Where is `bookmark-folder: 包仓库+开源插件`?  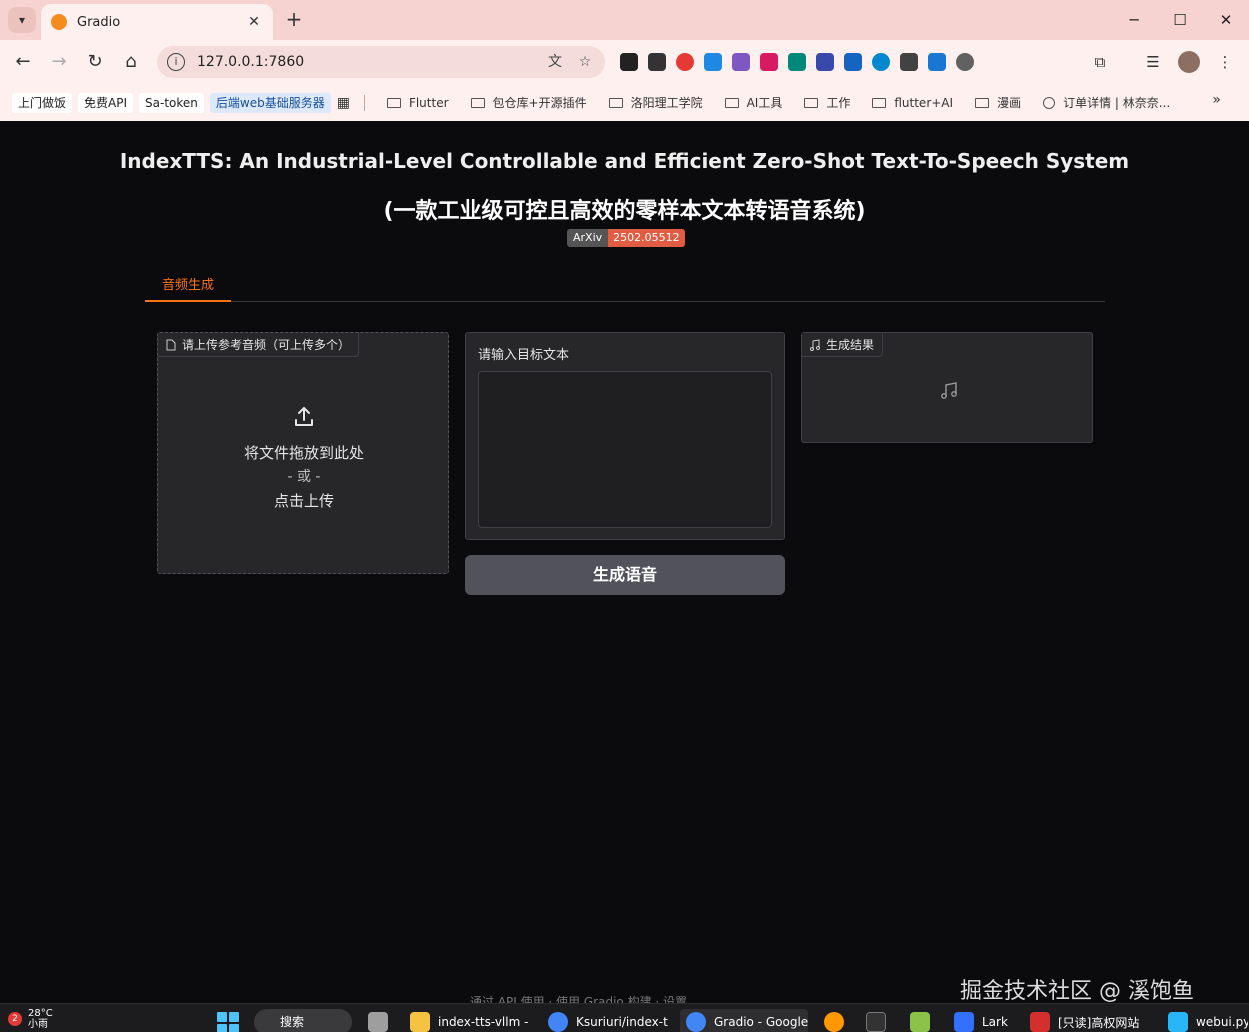 bookmark-folder: 包仓库+开源插件 is located at coordinates (529, 102).